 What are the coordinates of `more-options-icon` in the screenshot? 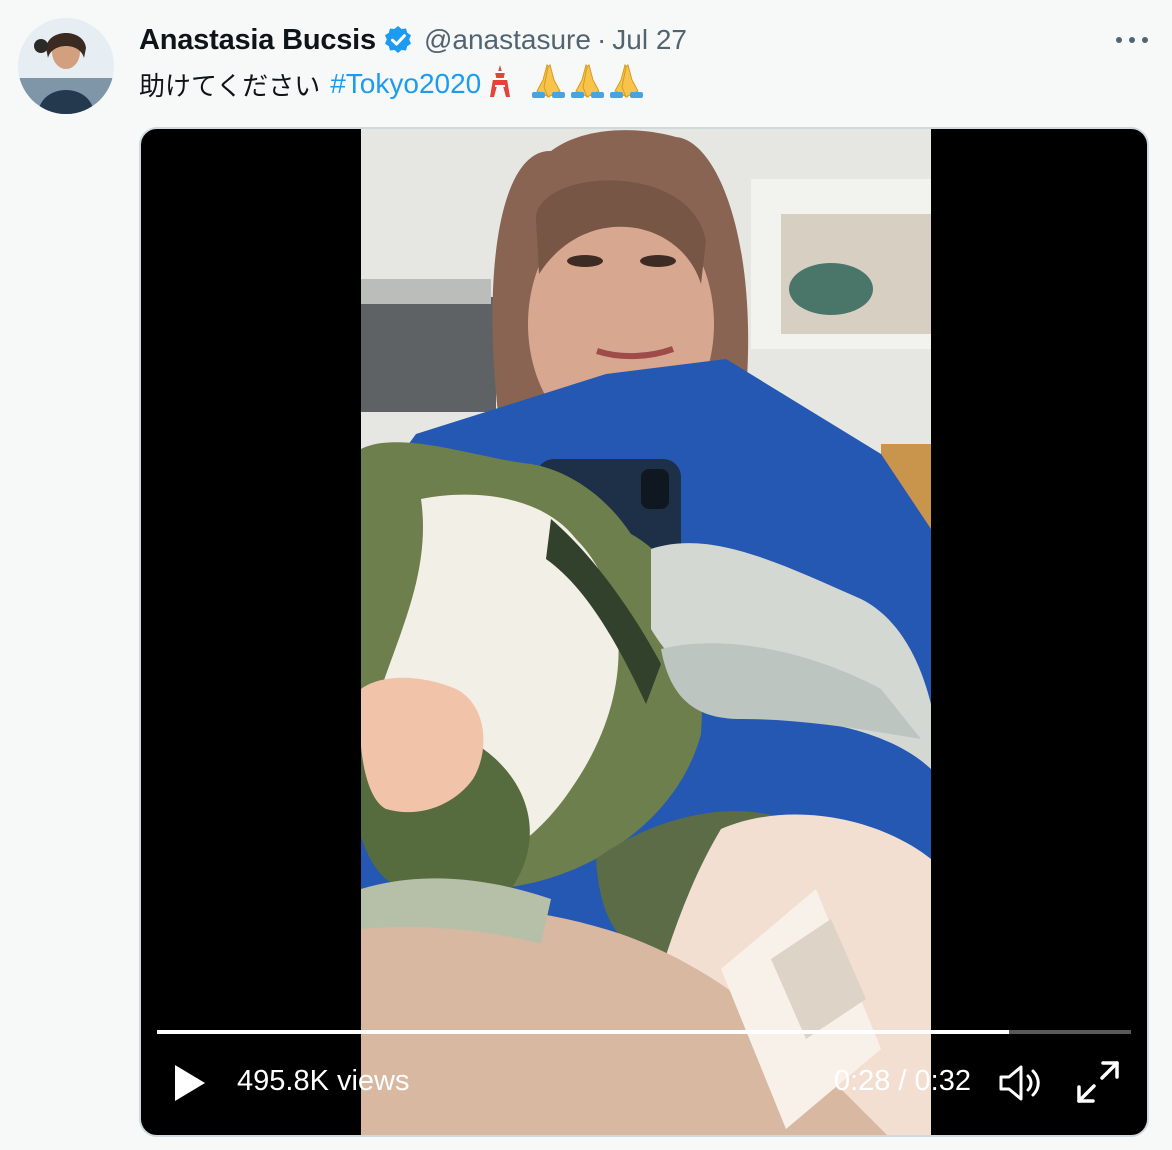 It's located at (1132, 40).